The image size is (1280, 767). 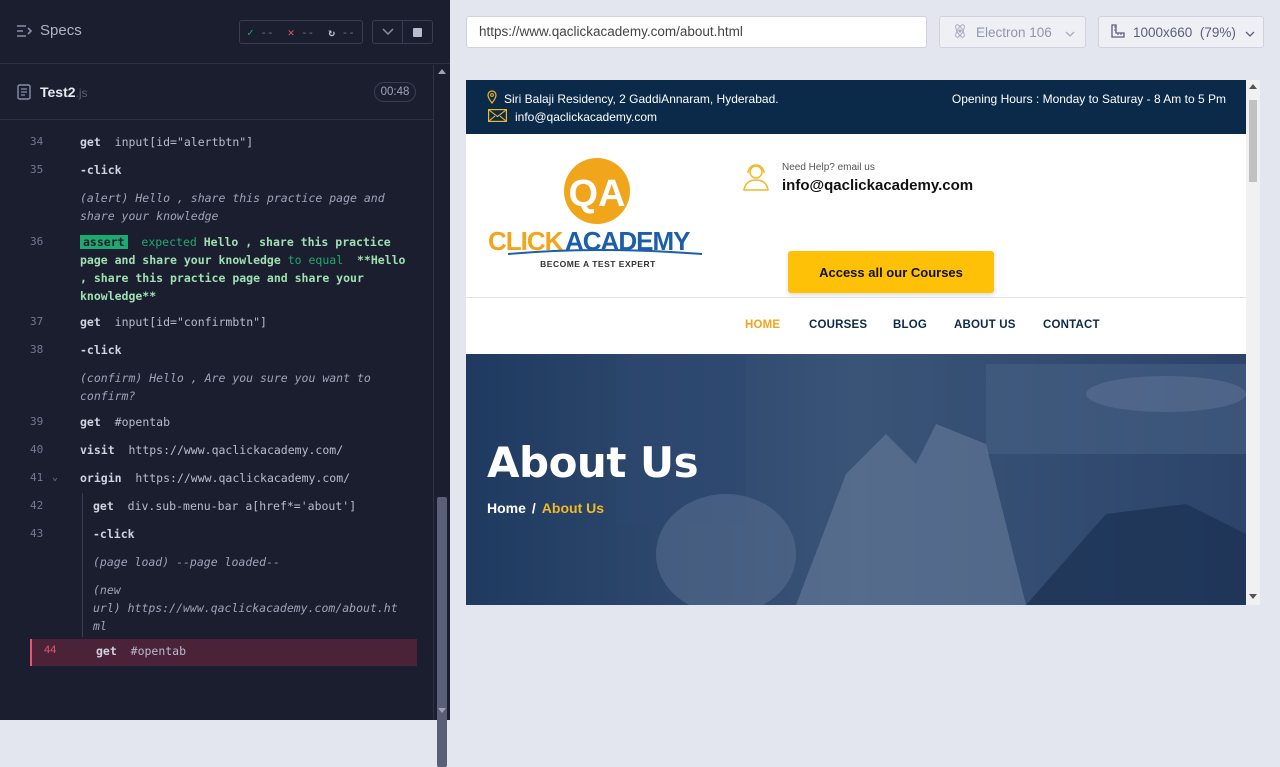 What do you see at coordinates (1217, 32) in the screenshot?
I see `viewport-zoom: (79%)` at bounding box center [1217, 32].